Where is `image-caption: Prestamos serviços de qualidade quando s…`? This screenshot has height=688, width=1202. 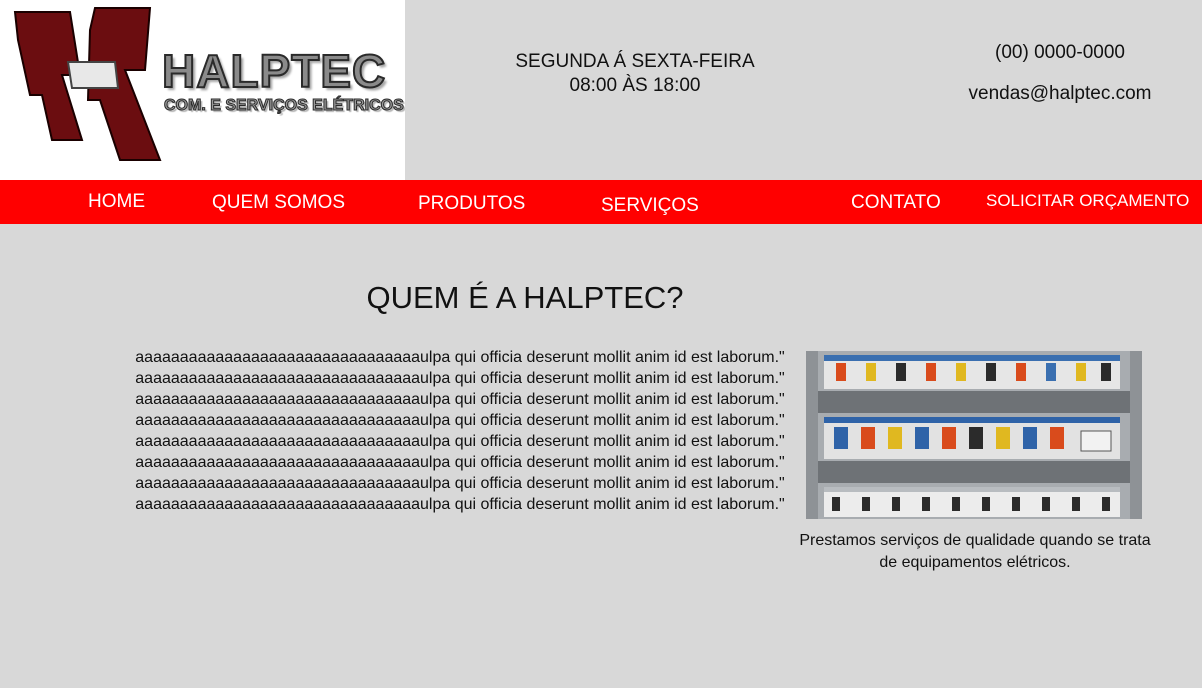 image-caption: Prestamos serviços de qualidade quando s… is located at coordinates (975, 552).